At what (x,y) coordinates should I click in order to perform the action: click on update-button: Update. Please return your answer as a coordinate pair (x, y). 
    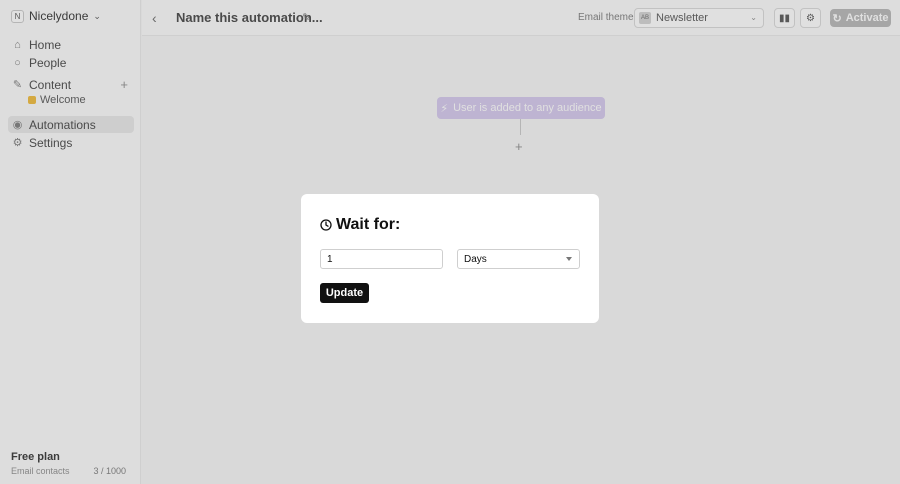
    Looking at the image, I should click on (344, 293).